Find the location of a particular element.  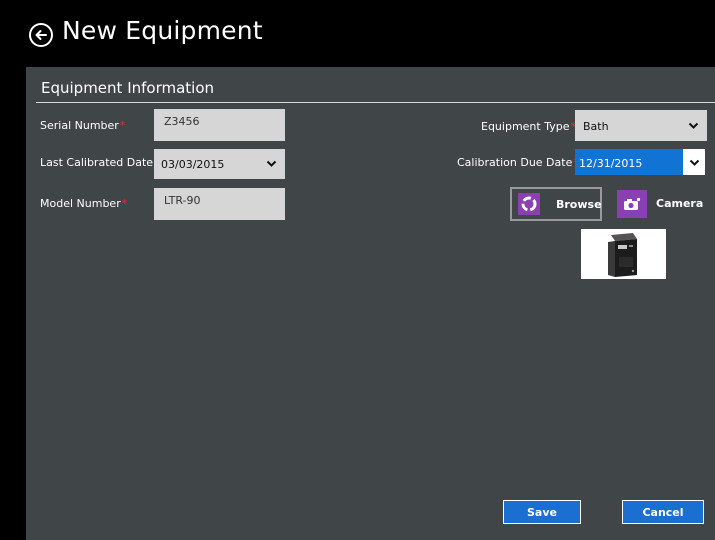

browse-button: Browse is located at coordinates (556, 204).